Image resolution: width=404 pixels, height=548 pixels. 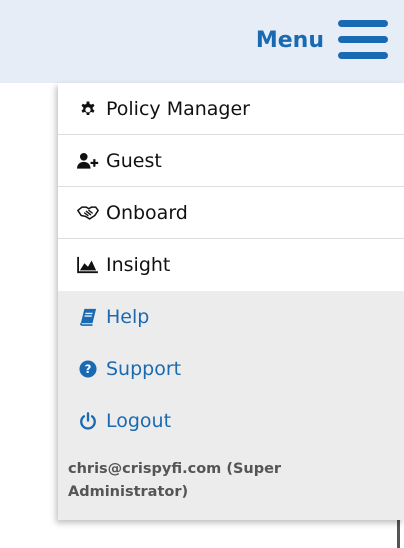 What do you see at coordinates (231, 421) in the screenshot?
I see `menu-item-logout: Logout` at bounding box center [231, 421].